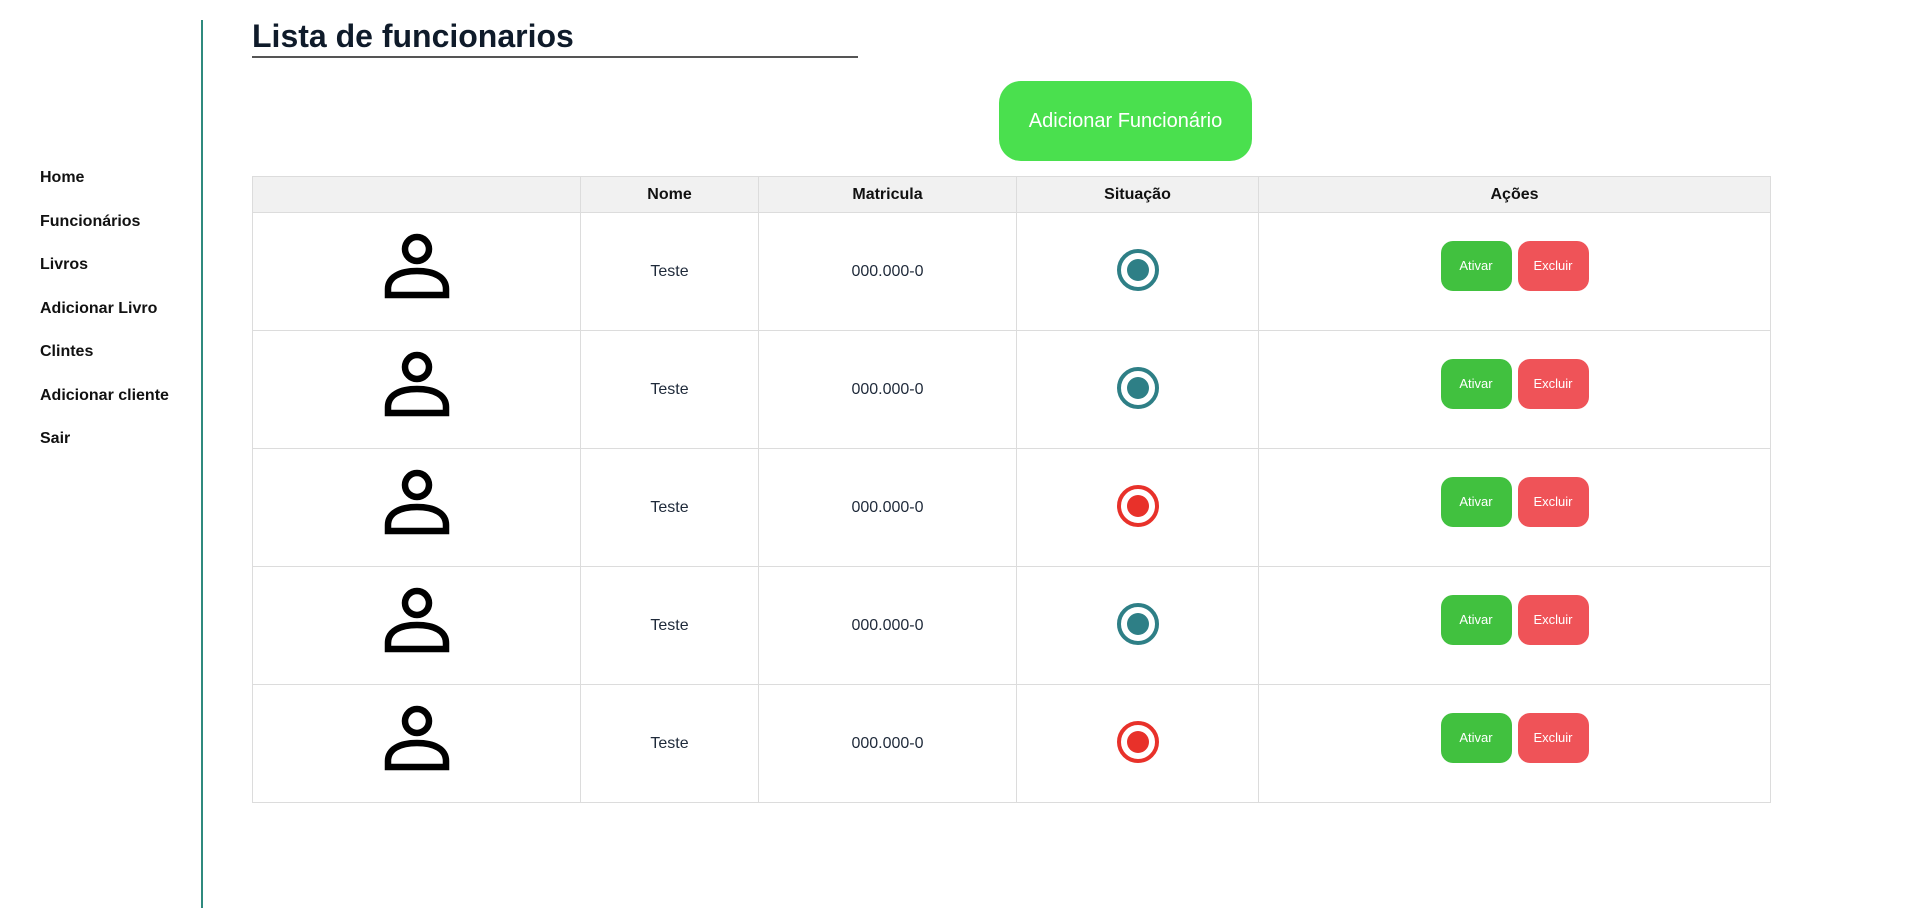 The image size is (1918, 908). Describe the element at coordinates (413, 36) in the screenshot. I see `page-title: Lista de funcionarios` at that location.